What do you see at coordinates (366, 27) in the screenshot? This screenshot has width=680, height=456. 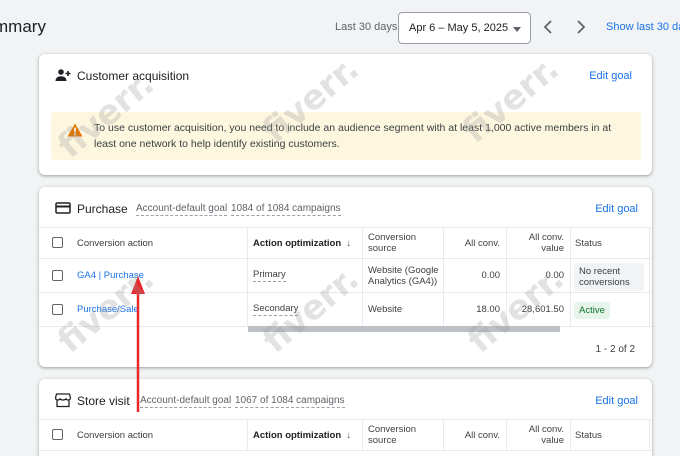 I see `date-range-label: Last 30 days` at bounding box center [366, 27].